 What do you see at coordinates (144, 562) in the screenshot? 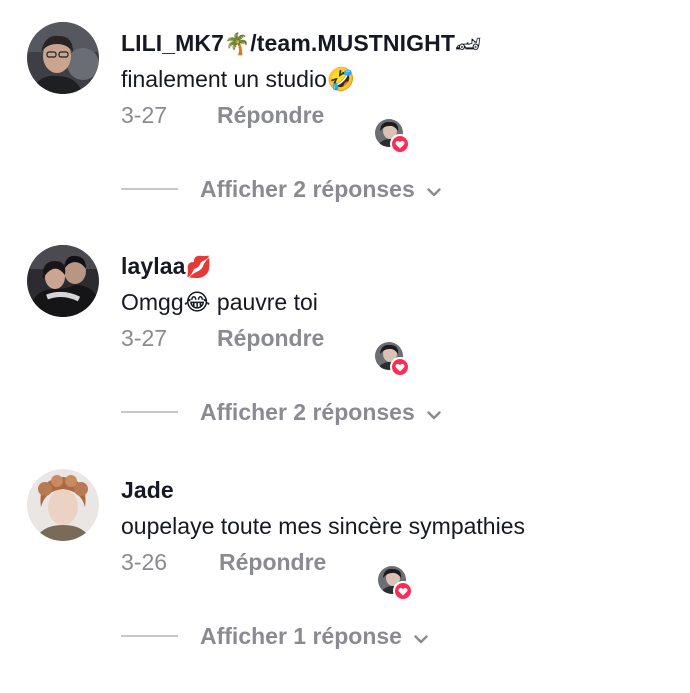
I see `comment-date: 3-26` at bounding box center [144, 562].